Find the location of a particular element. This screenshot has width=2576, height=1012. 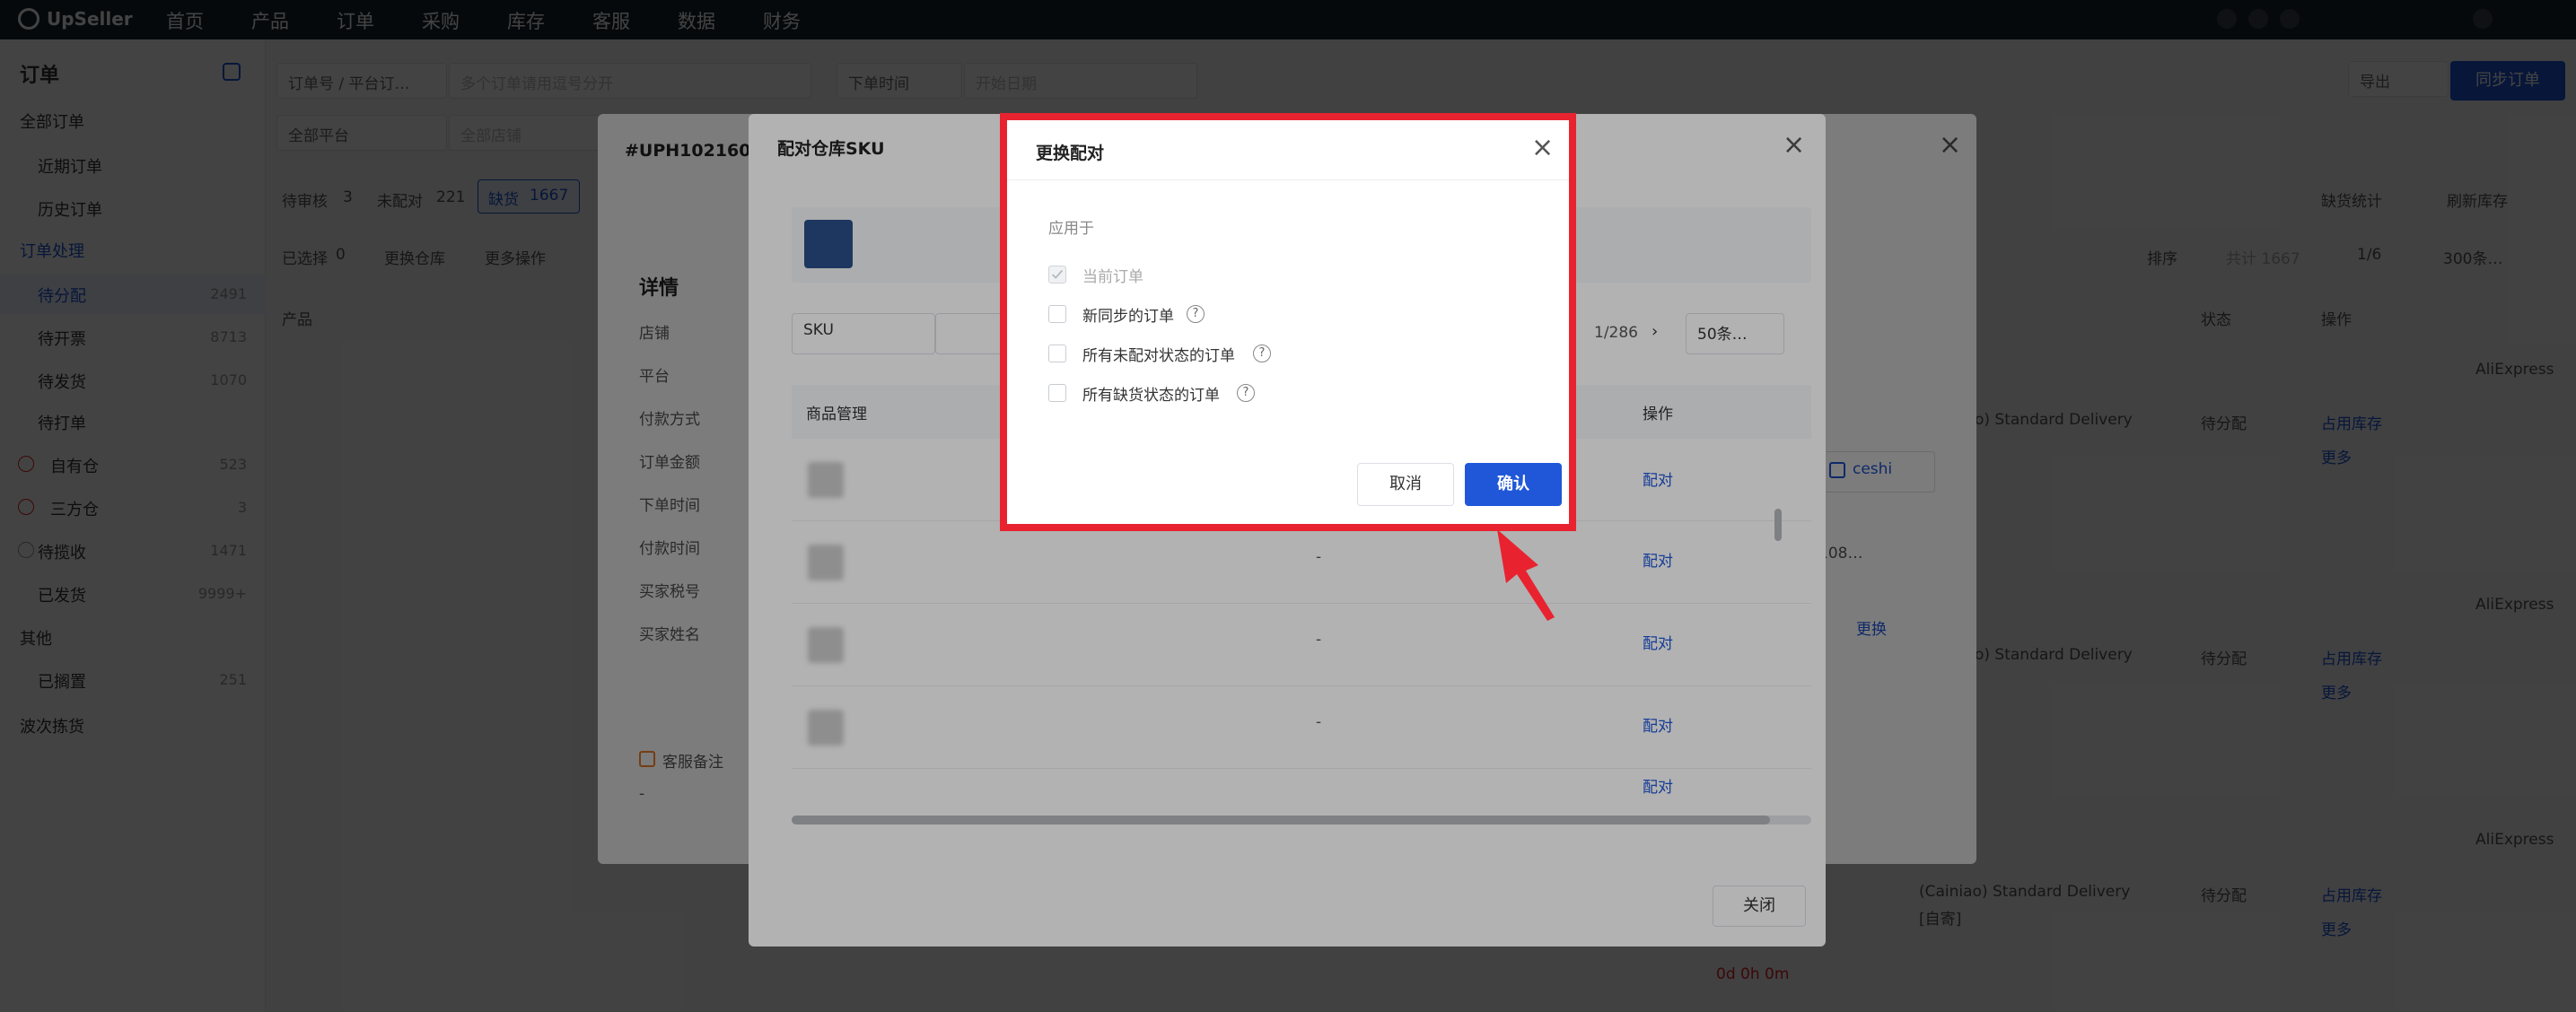

checkbox-all-out-of-stock-orders is located at coordinates (1057, 393).